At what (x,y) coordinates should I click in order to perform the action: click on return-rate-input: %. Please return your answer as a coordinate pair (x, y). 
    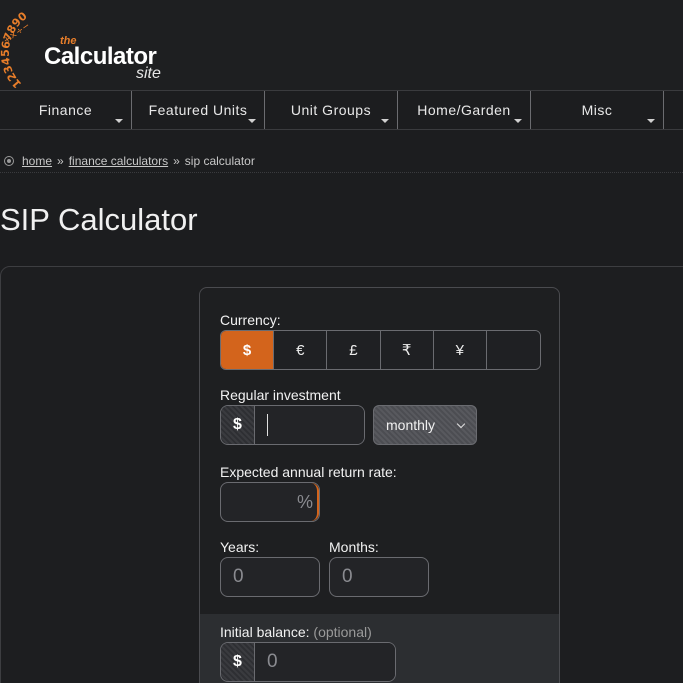
    Looking at the image, I should click on (270, 502).